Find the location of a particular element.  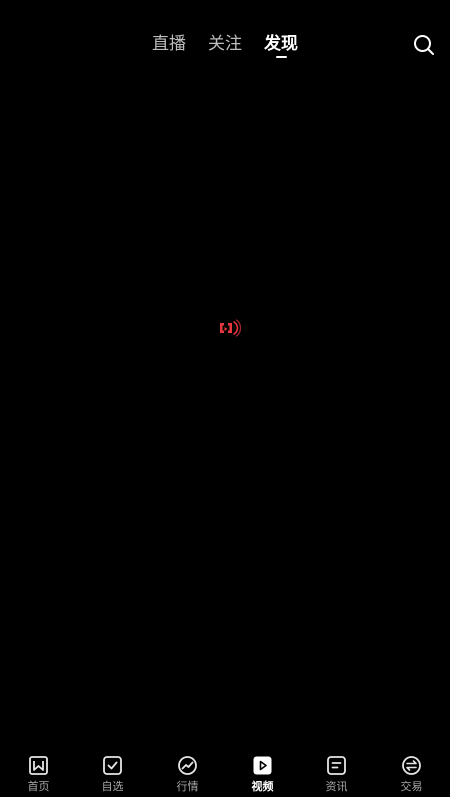

loading-spinner is located at coordinates (228, 328).